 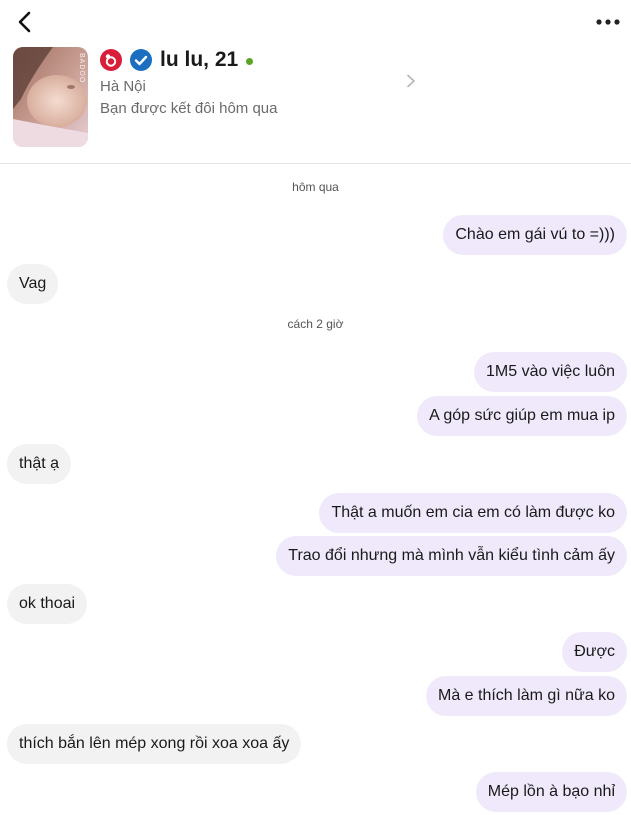 What do you see at coordinates (535, 235) in the screenshot?
I see `message-bubble-outgoing: Chào em gái vú to =)))` at bounding box center [535, 235].